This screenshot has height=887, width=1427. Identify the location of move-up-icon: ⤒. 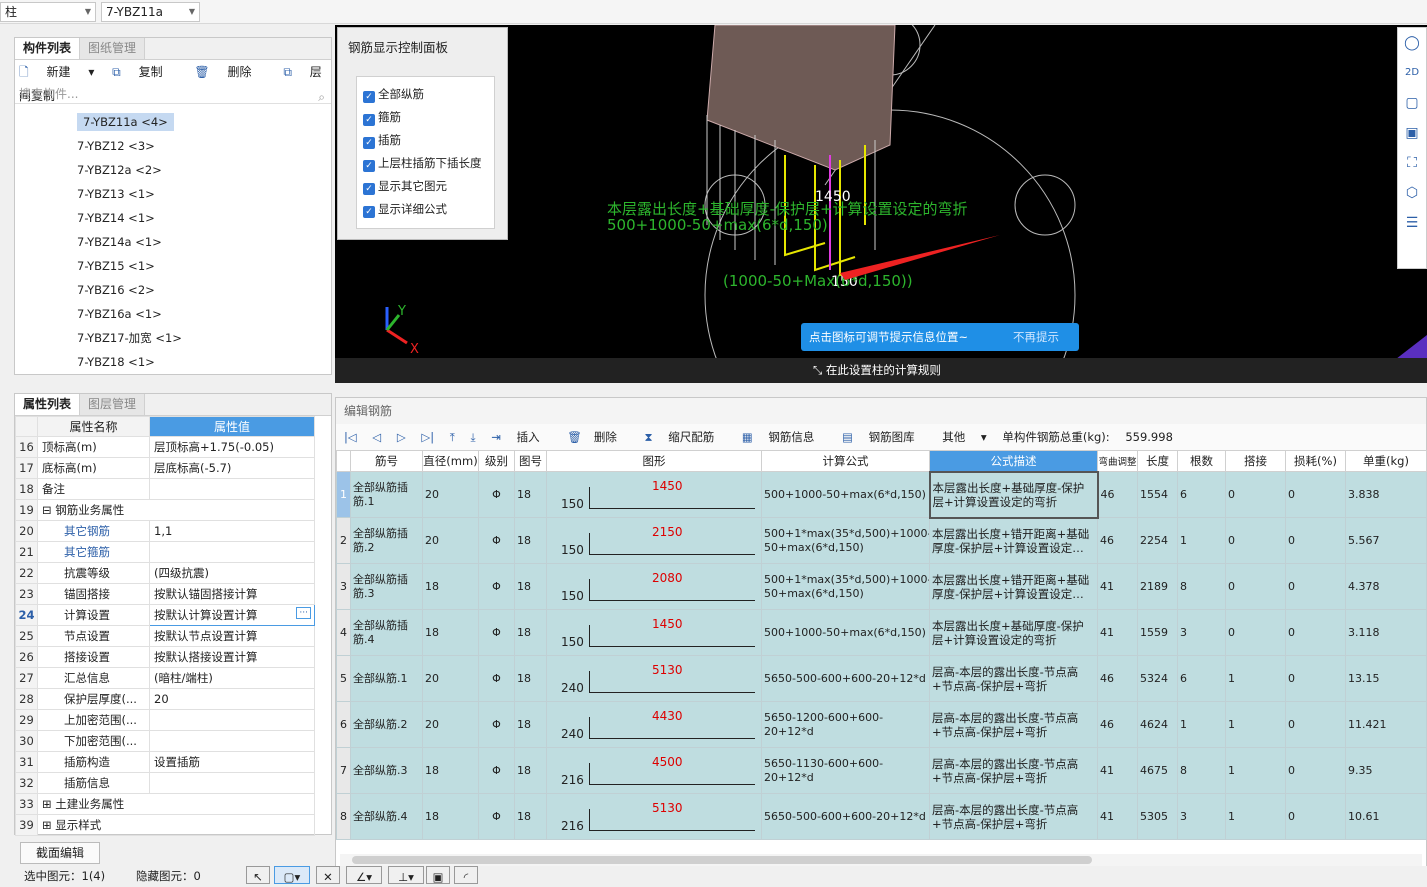
(452, 437).